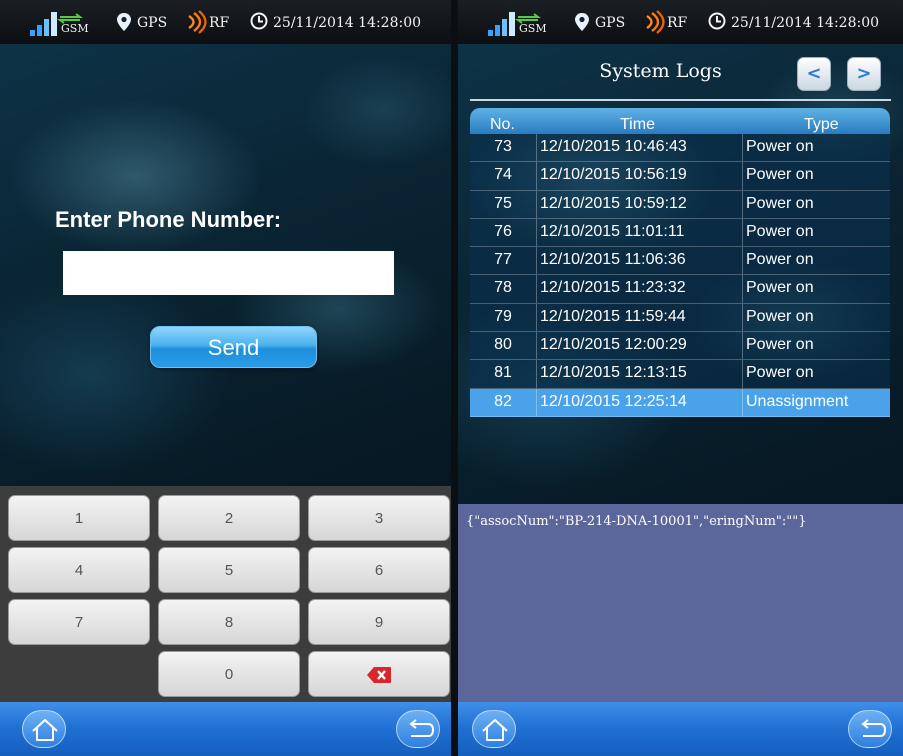  Describe the element at coordinates (613, 401) in the screenshot. I see `cell-time: 12/10/2015 12:25:14` at that location.